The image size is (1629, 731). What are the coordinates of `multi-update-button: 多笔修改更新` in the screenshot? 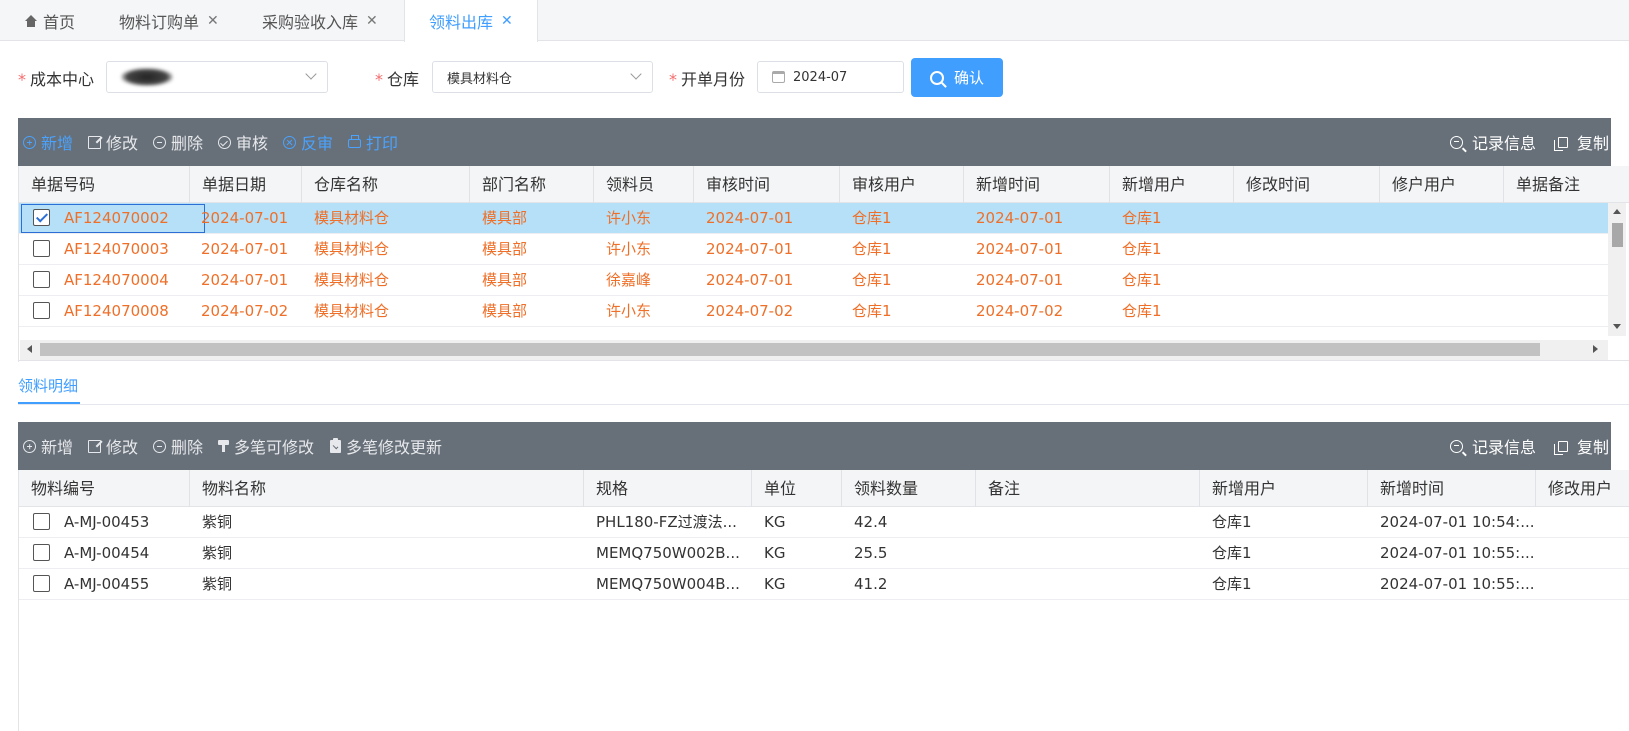 It's located at (386, 446).